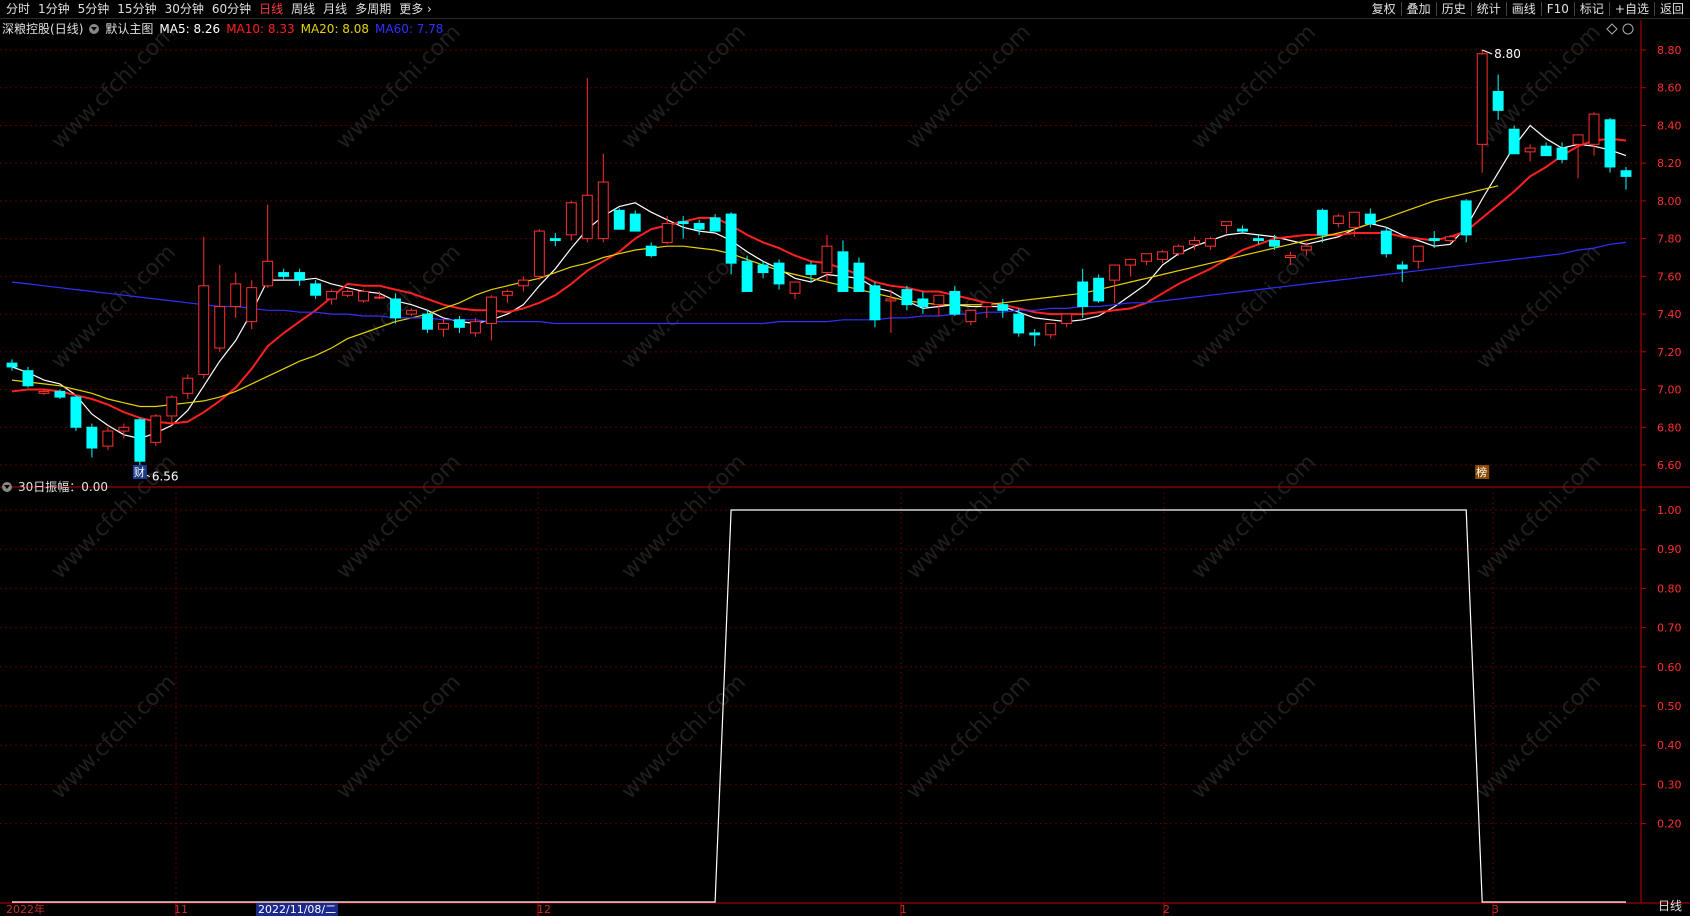  Describe the element at coordinates (1669, 628) in the screenshot. I see `sub-tick-label: 0.70` at that location.